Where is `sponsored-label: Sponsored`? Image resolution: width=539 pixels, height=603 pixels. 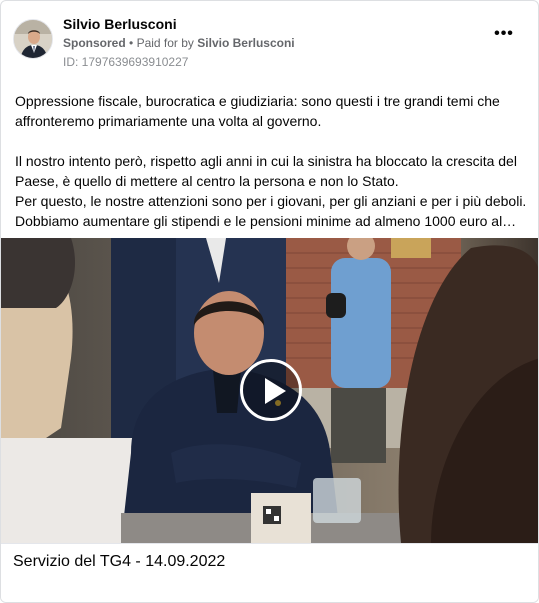
sponsored-label: Sponsored is located at coordinates (94, 43).